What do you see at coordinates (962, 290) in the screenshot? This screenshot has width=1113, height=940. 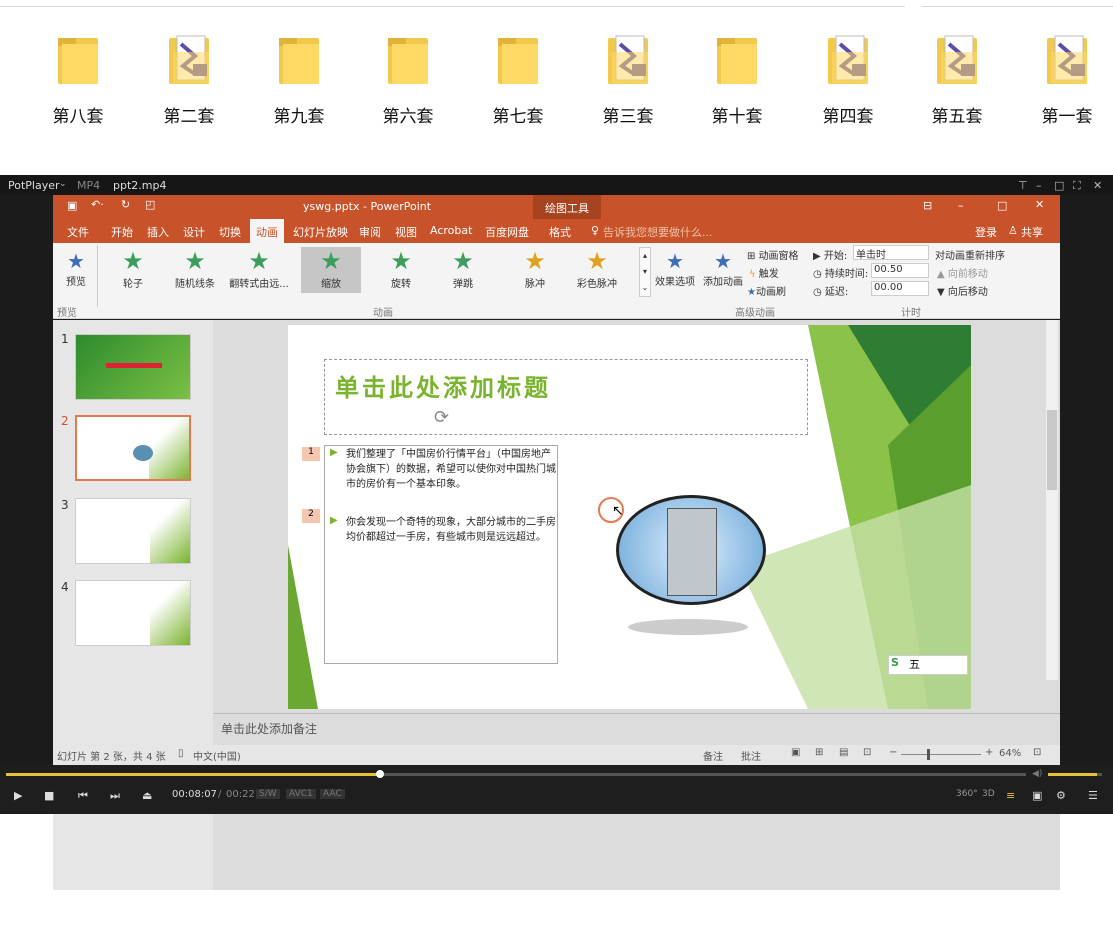 I see `move-later-button: ▼ 向后移动` at bounding box center [962, 290].